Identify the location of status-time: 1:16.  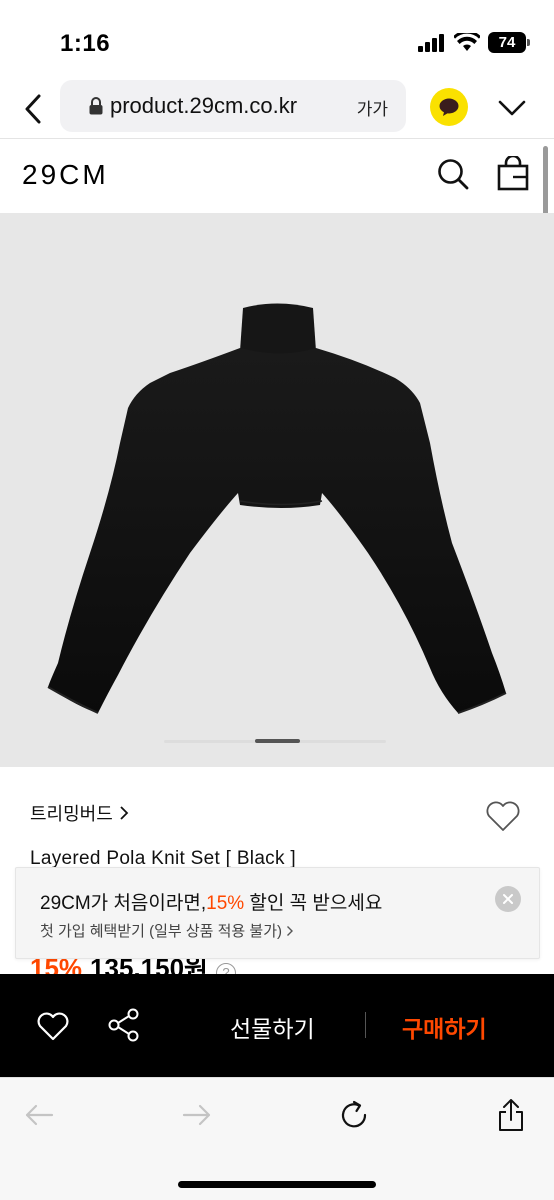
(85, 43).